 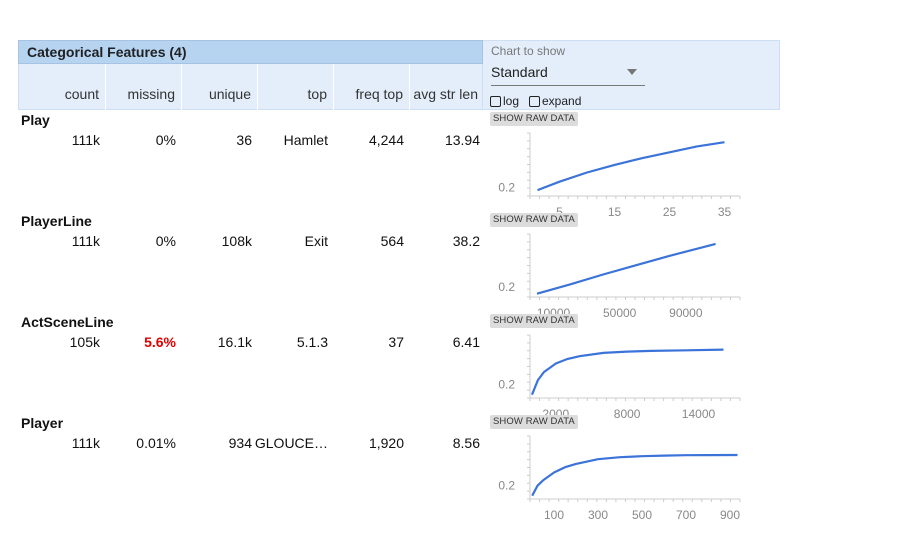 I want to click on x-tick-label: 900, so click(x=730, y=515).